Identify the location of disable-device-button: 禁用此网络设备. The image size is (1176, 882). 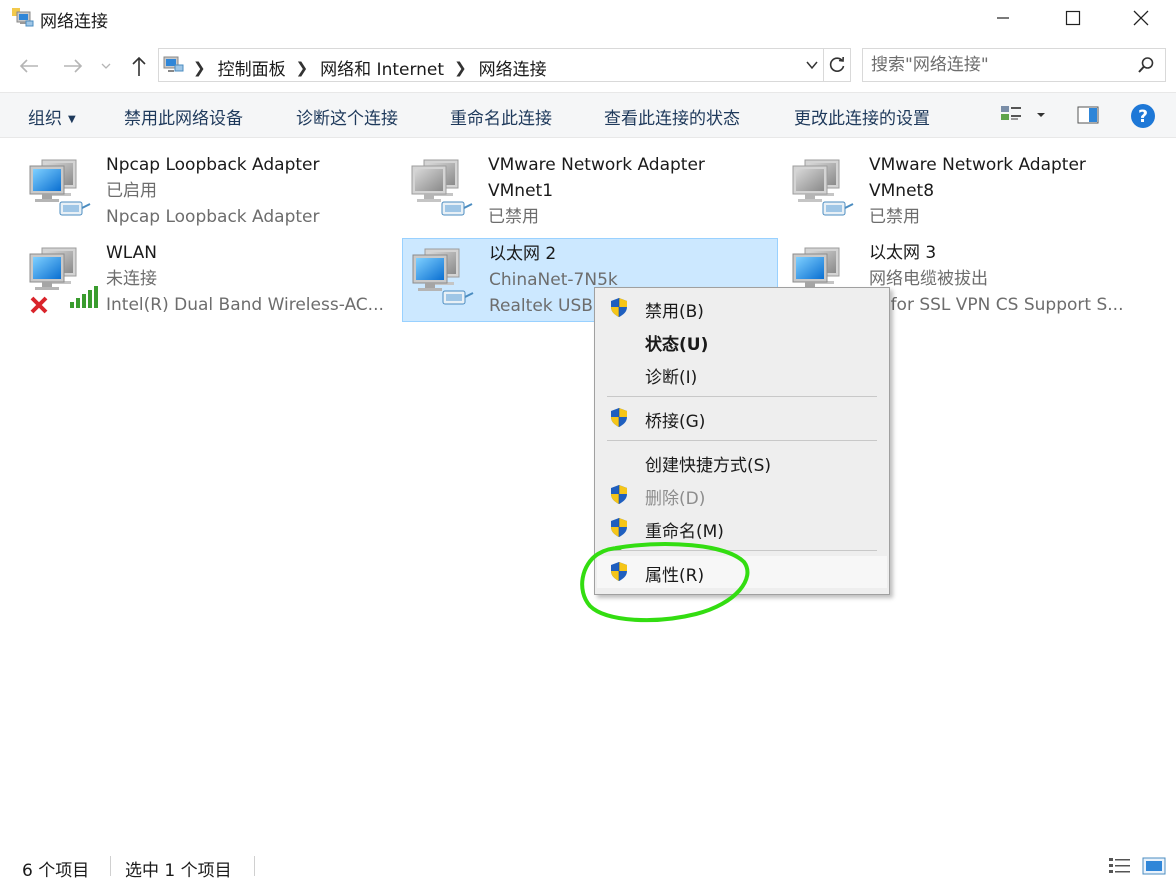
(183, 116).